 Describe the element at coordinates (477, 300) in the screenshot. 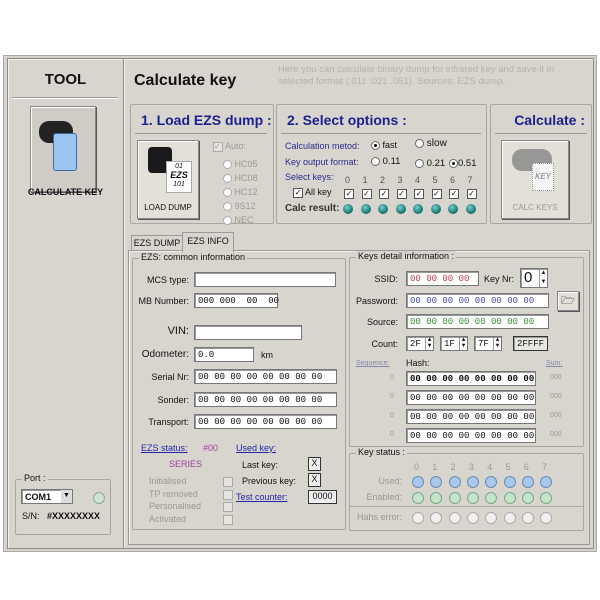

I see `password-input: 00 00 00 00 00 00 00 00` at that location.